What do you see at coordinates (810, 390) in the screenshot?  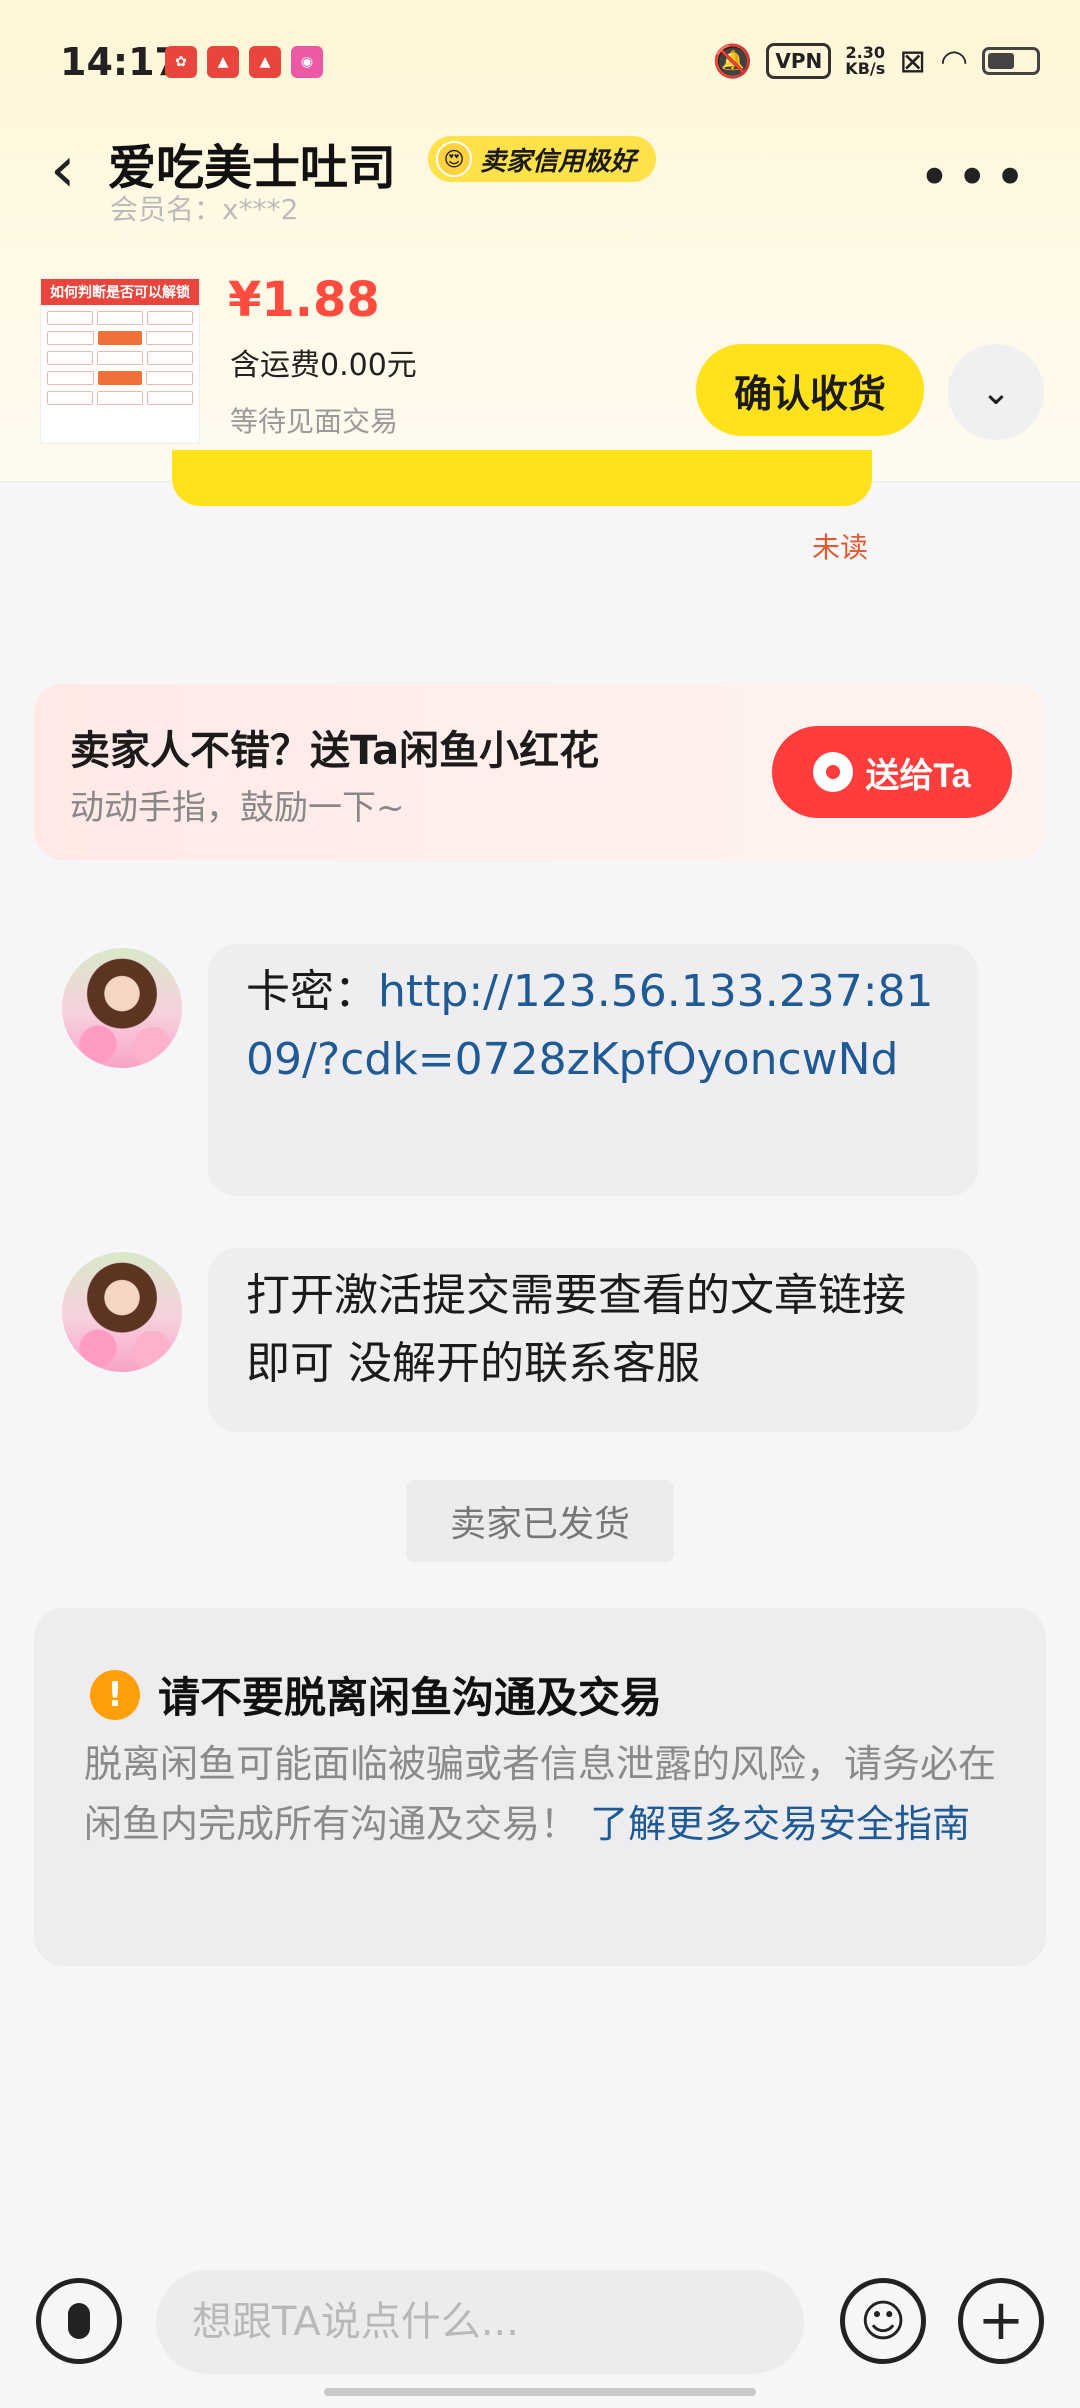 I see `confirm-receipt-button: 确认收货` at bounding box center [810, 390].